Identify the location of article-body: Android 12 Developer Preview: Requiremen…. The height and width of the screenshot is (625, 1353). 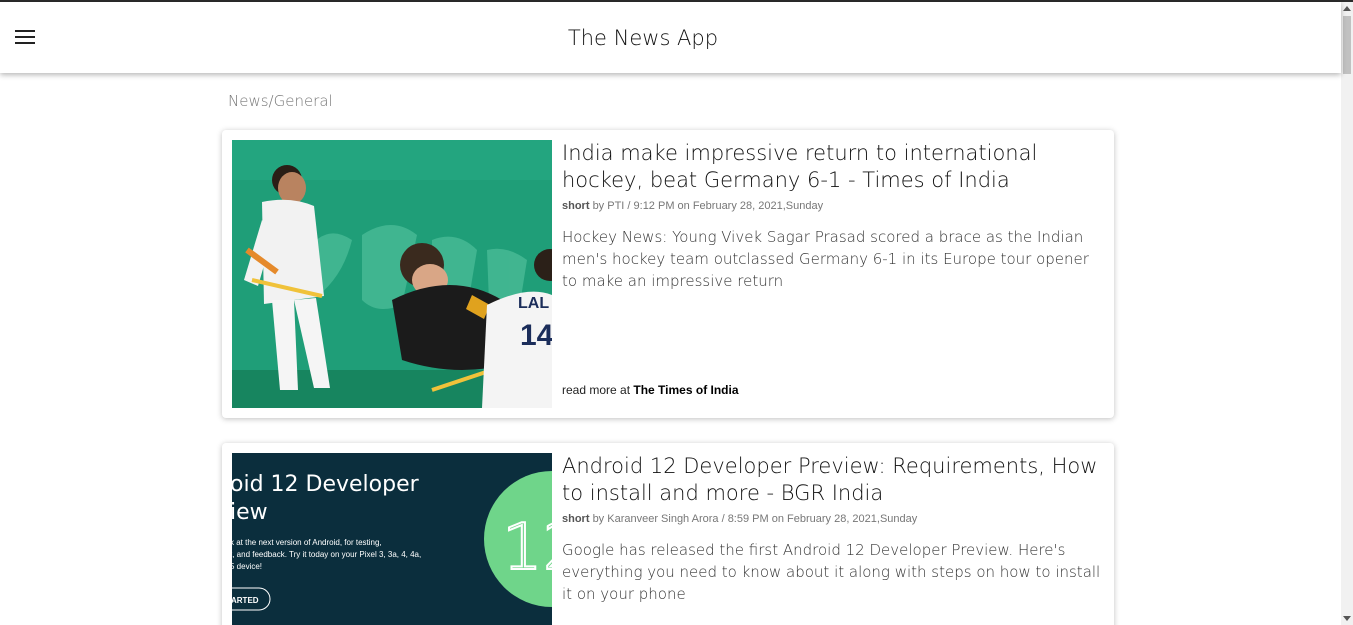
(832, 529).